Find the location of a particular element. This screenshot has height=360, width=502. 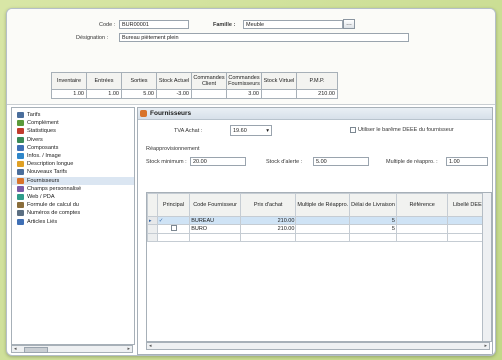

new-price-icon is located at coordinates (20, 172).